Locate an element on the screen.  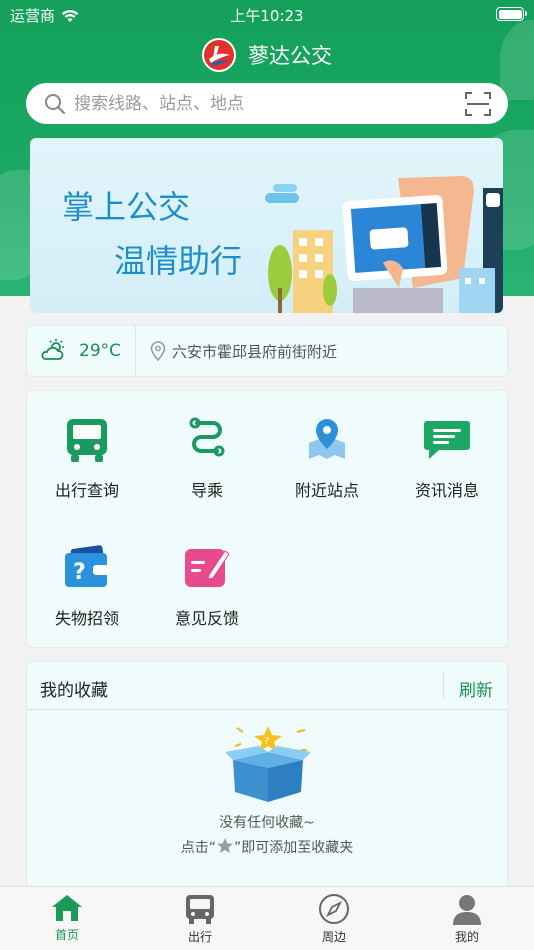
menu-label: 附近站点 is located at coordinates (326, 490).